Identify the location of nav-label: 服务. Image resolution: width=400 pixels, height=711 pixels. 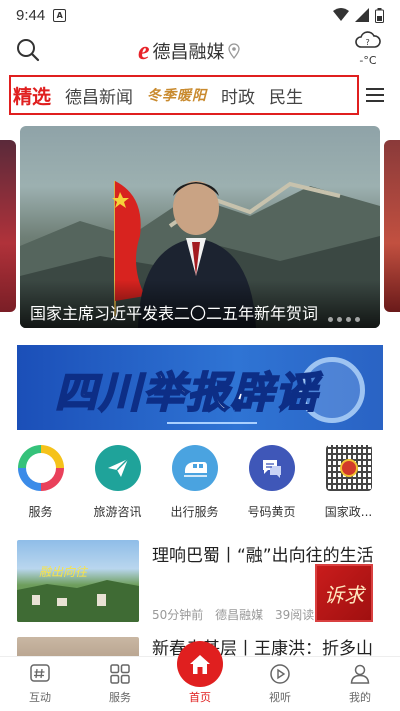
(120, 697).